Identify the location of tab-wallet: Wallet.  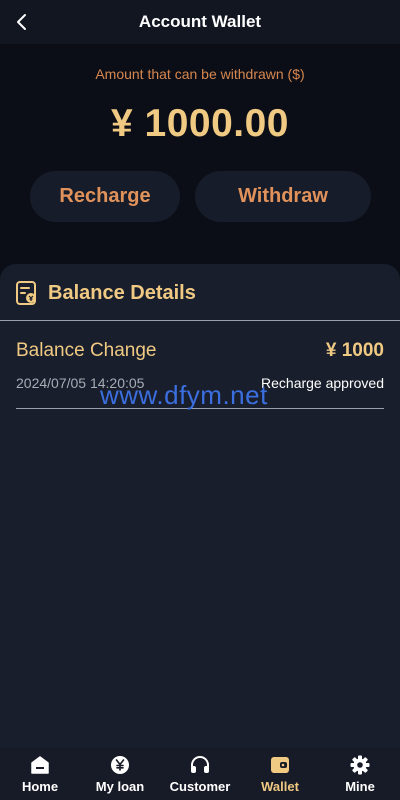
(280, 774).